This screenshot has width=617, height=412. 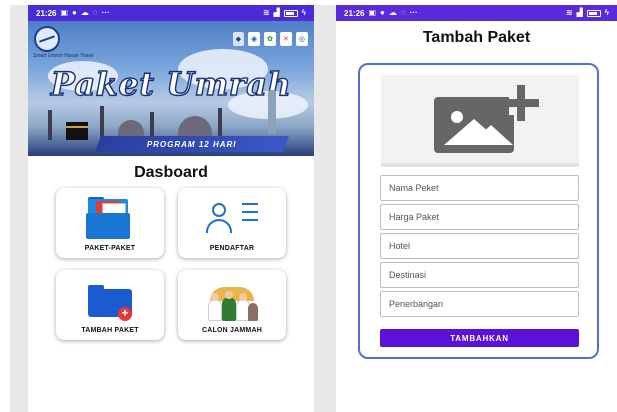 I want to click on package-price-field, so click(x=479, y=217).